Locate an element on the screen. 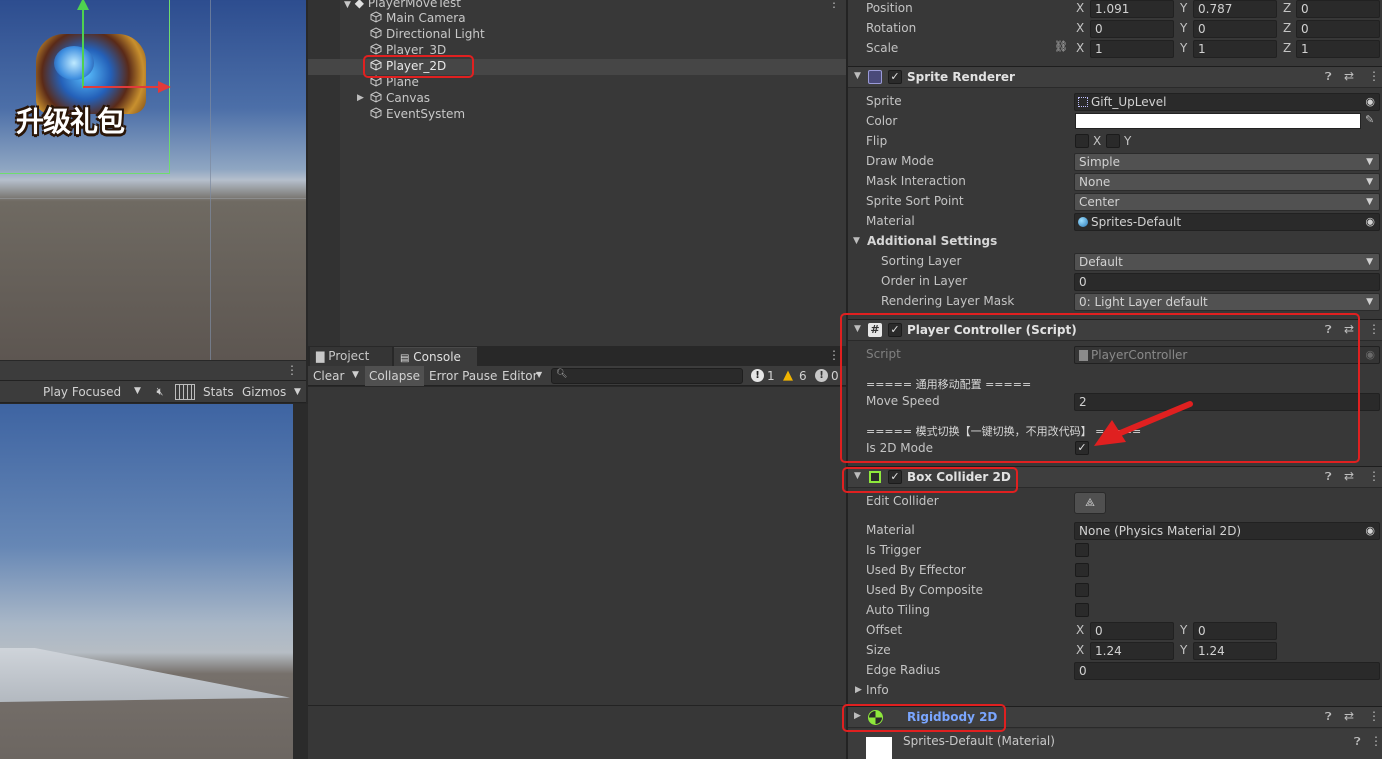 The height and width of the screenshot is (759, 1382). stats-grid-icon is located at coordinates (185, 392).